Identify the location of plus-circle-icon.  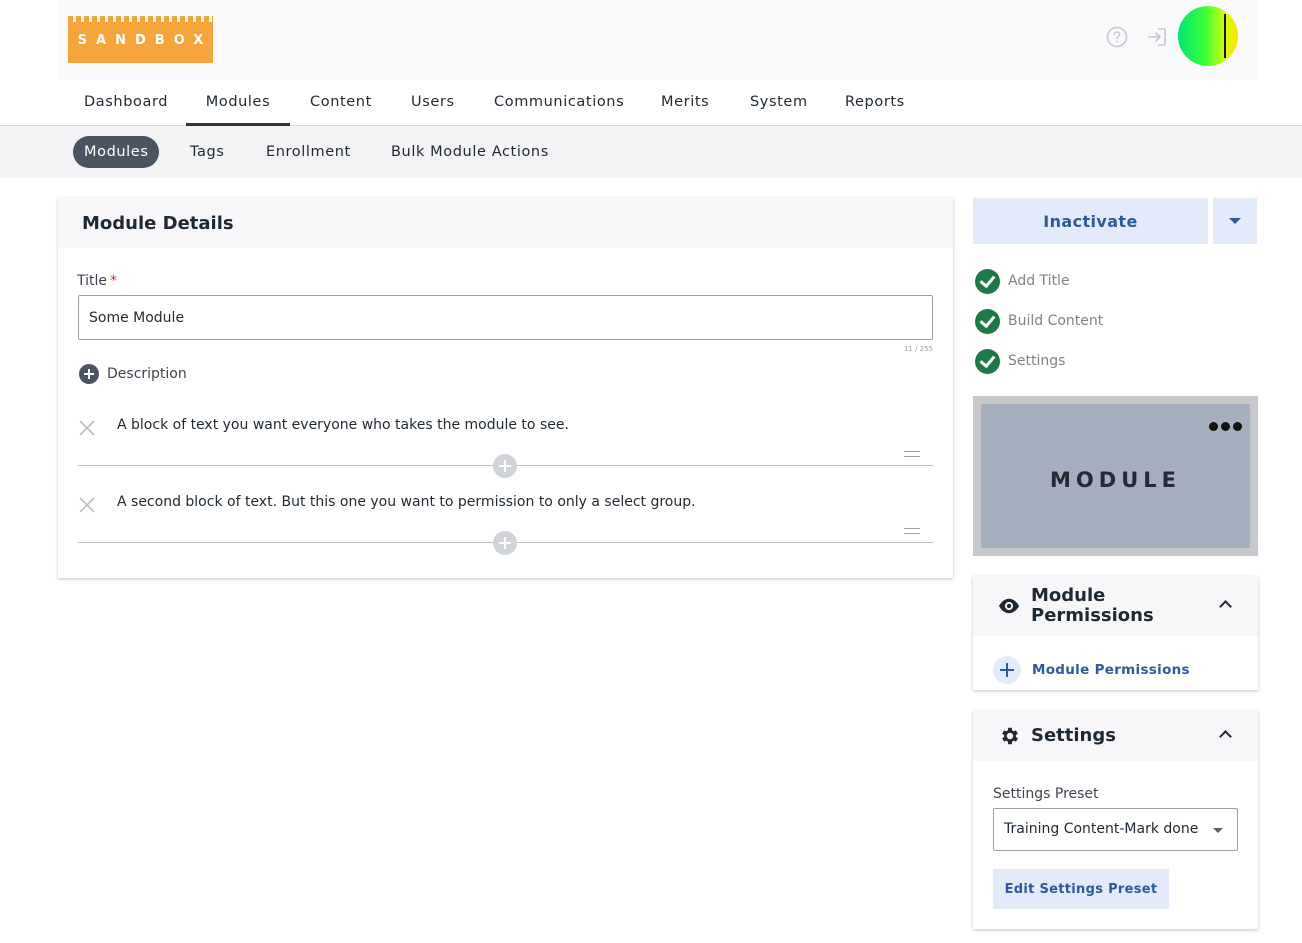
(89, 374).